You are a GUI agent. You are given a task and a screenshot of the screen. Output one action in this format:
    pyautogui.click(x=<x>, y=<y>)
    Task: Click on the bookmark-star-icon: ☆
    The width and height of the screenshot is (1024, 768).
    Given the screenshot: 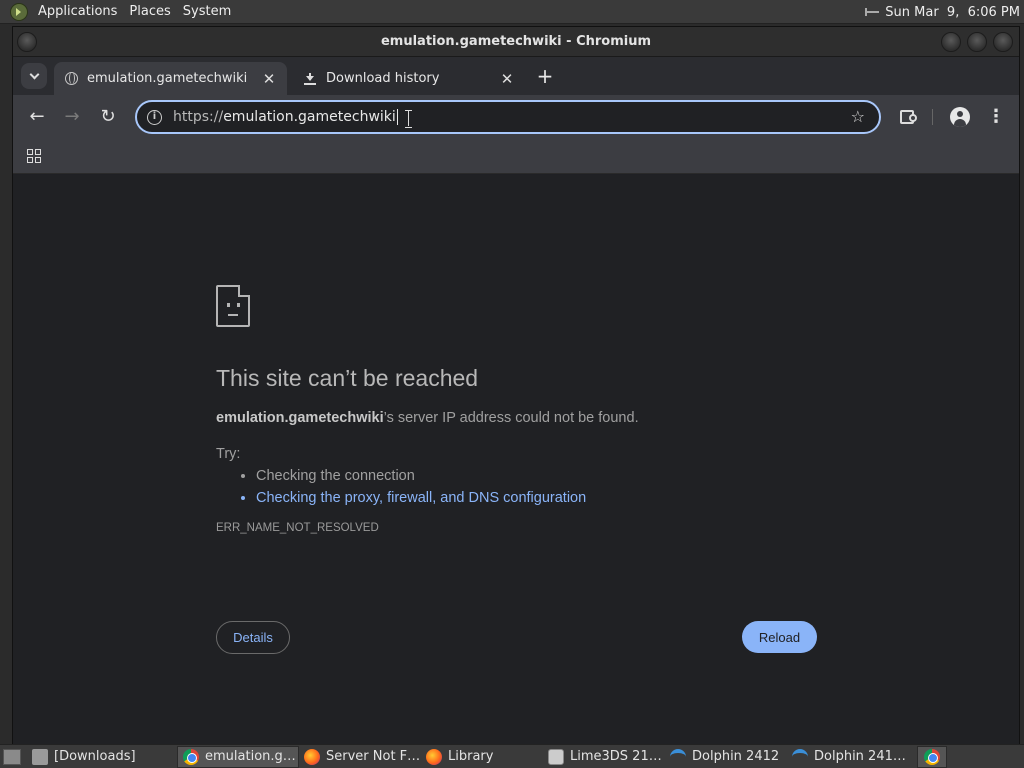 What is the action you would take?
    pyautogui.click(x=858, y=116)
    